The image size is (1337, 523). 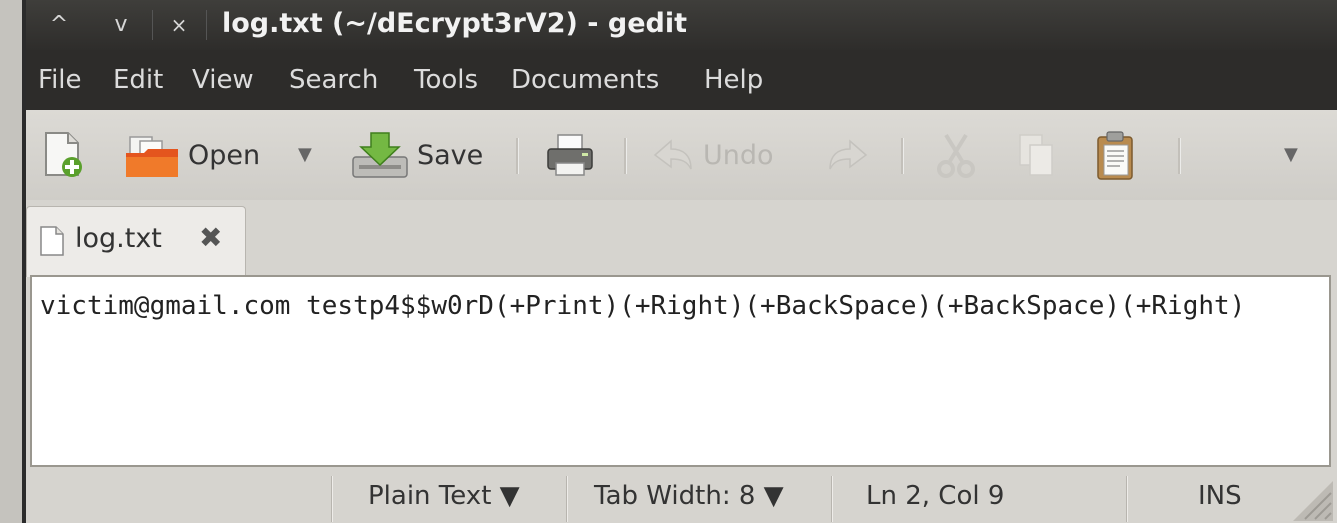 I want to click on window-title: log.txt (~/dEcrypt3rV2) - gedit, so click(x=455, y=23).